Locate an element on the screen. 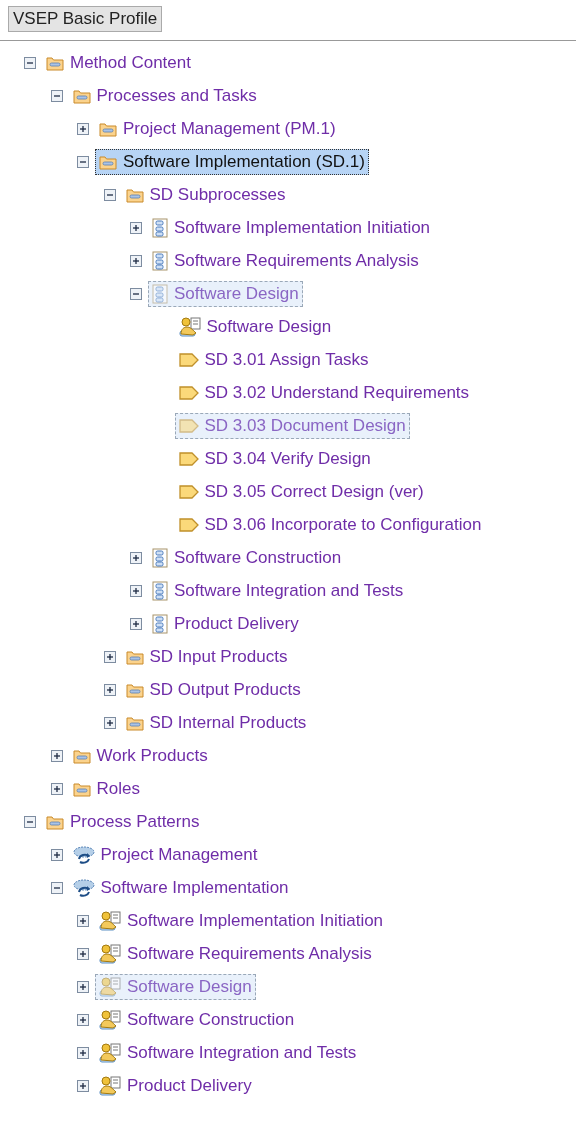  tree-item: SD 3.01 Assign Tasks is located at coordinates (273, 359).